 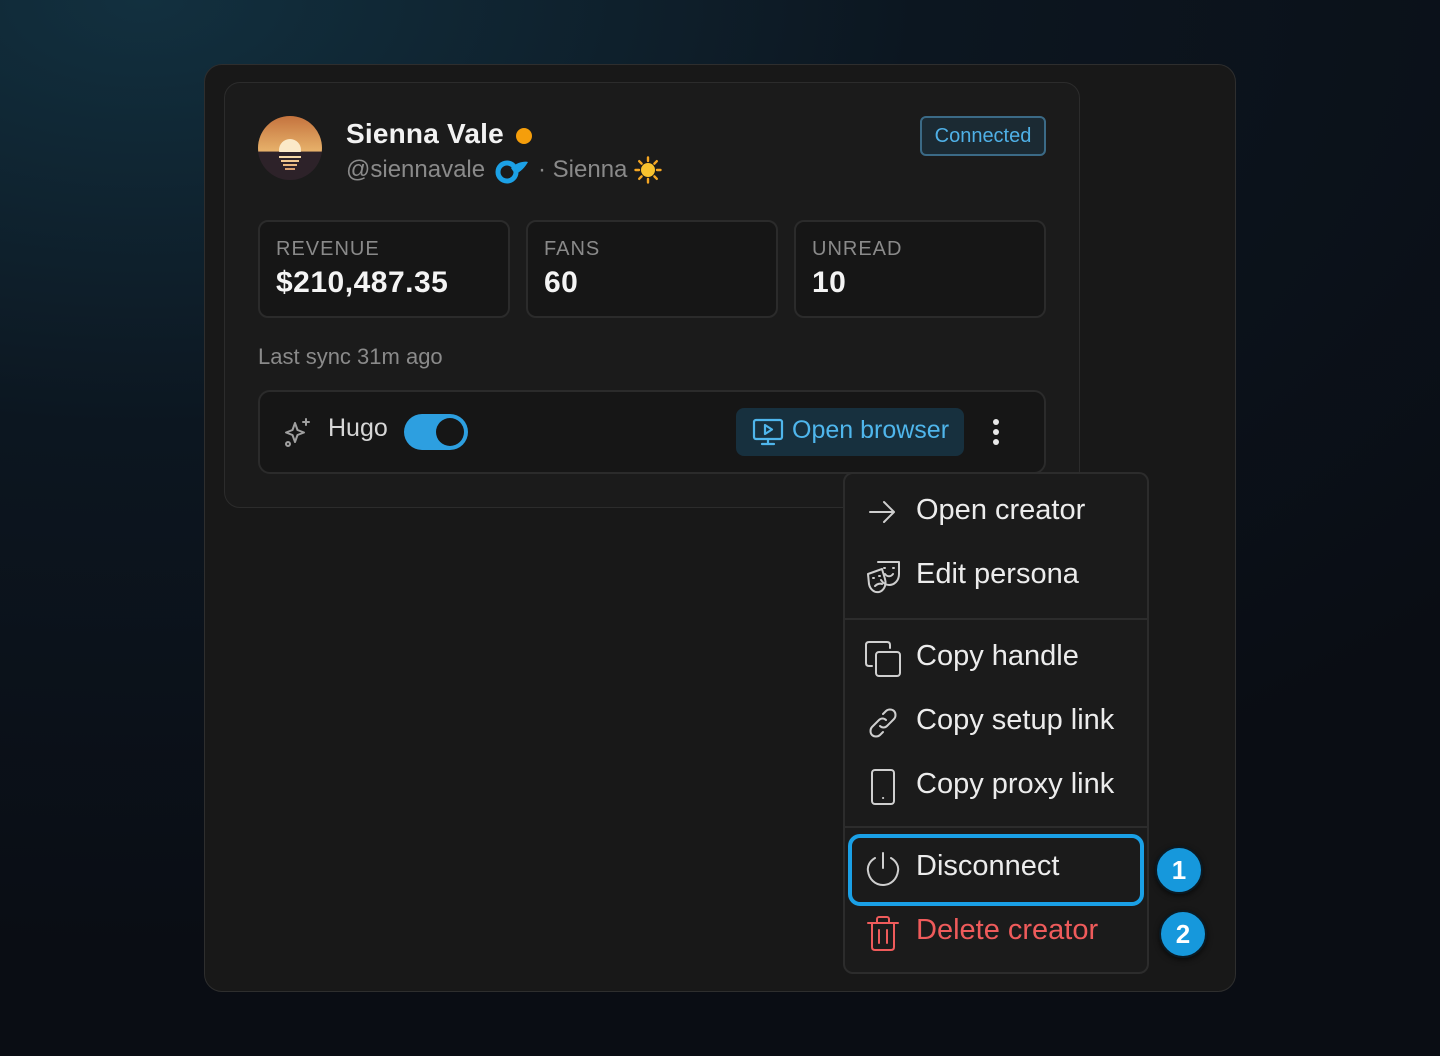 I want to click on creator-avatar, so click(x=290, y=148).